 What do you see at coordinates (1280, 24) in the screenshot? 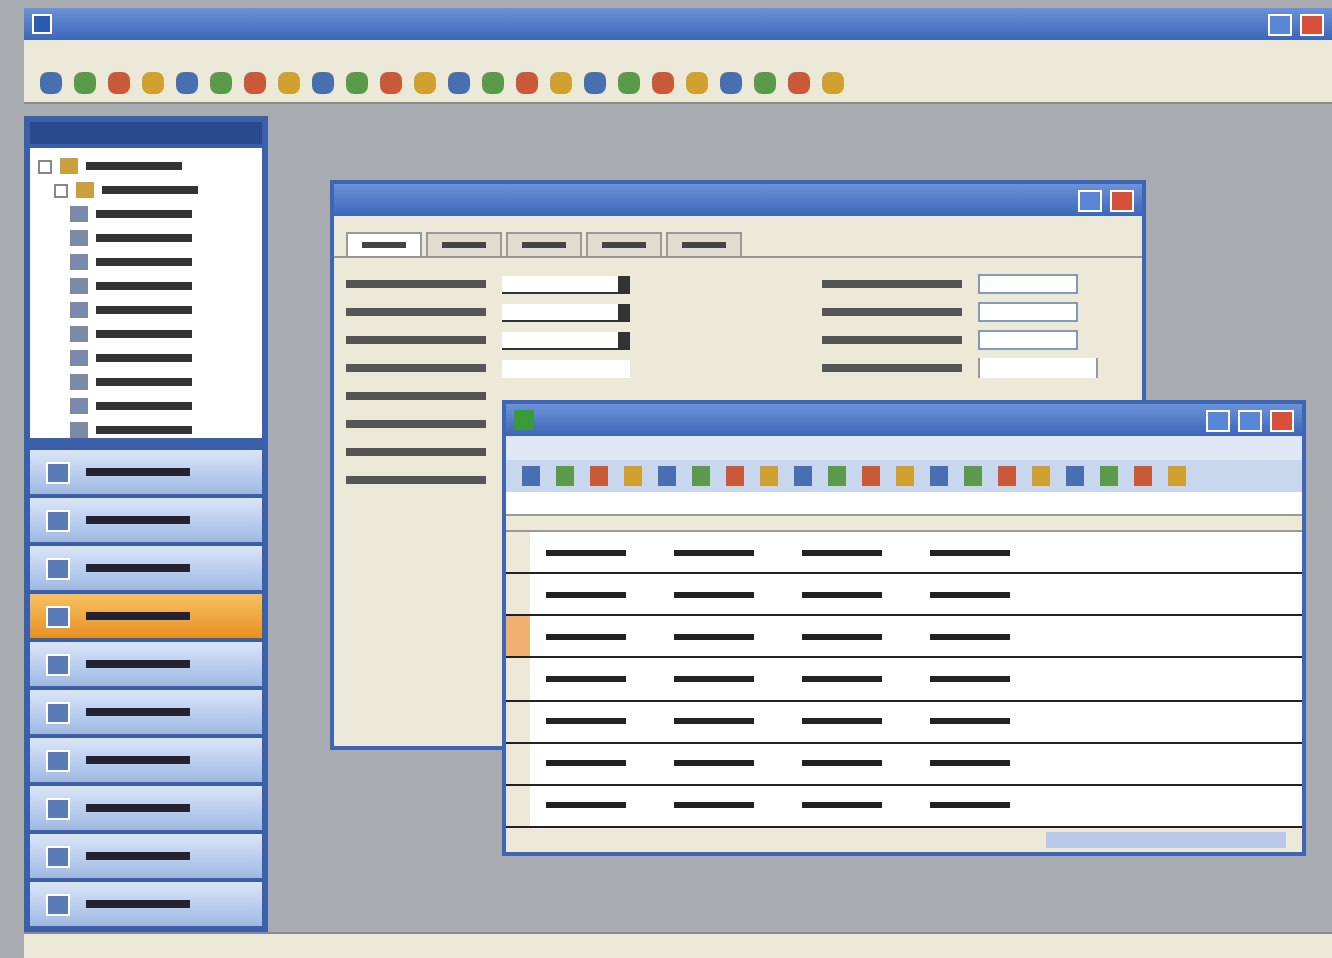
I see `restore-button` at bounding box center [1280, 24].